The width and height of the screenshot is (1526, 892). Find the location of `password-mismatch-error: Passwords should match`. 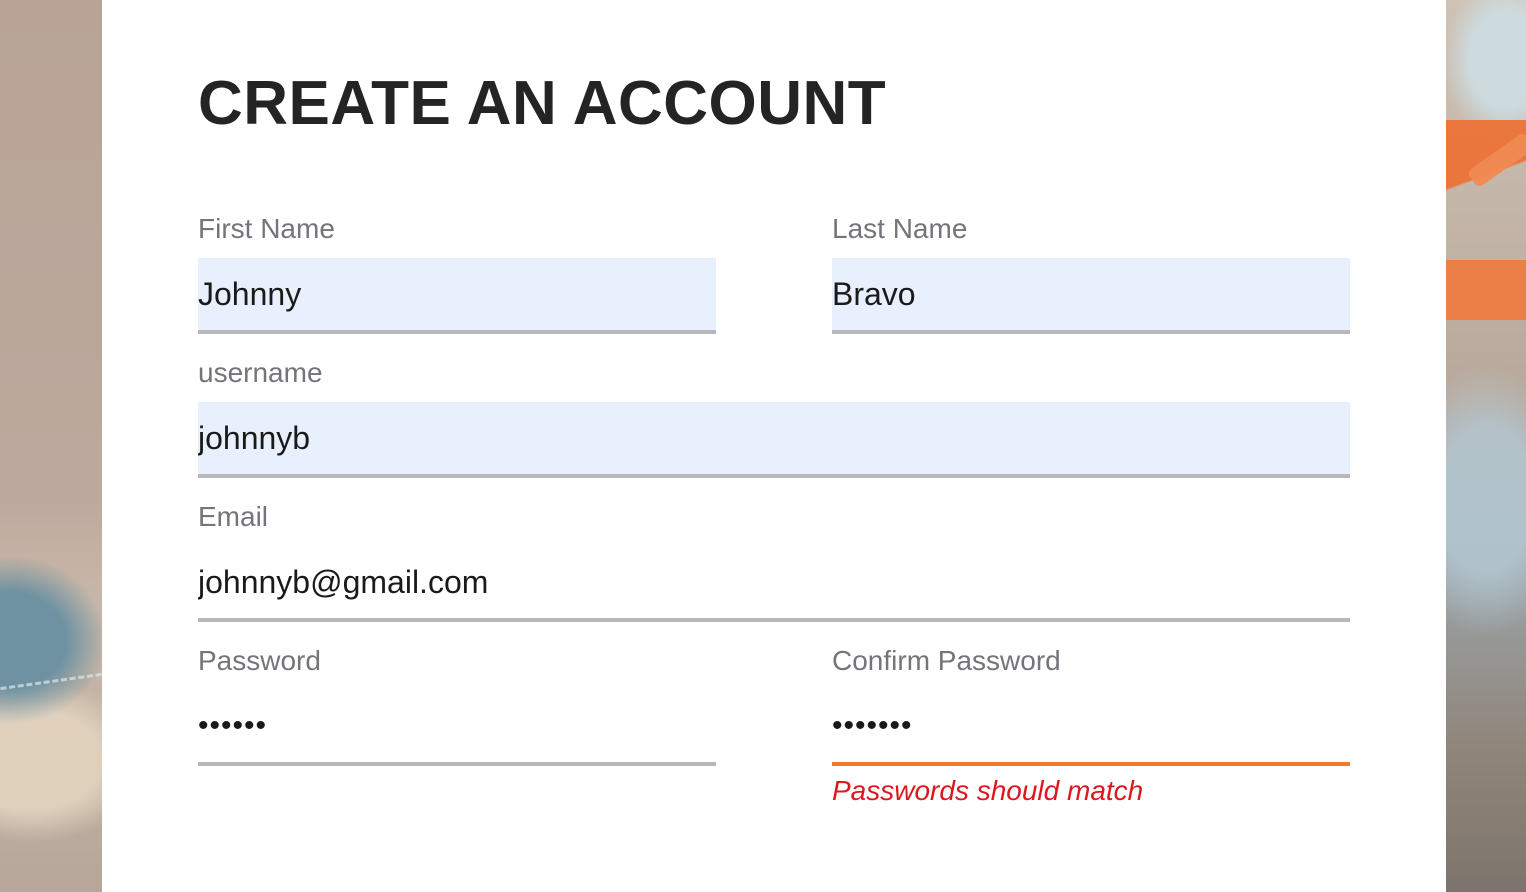

password-mismatch-error: Passwords should match is located at coordinates (988, 790).